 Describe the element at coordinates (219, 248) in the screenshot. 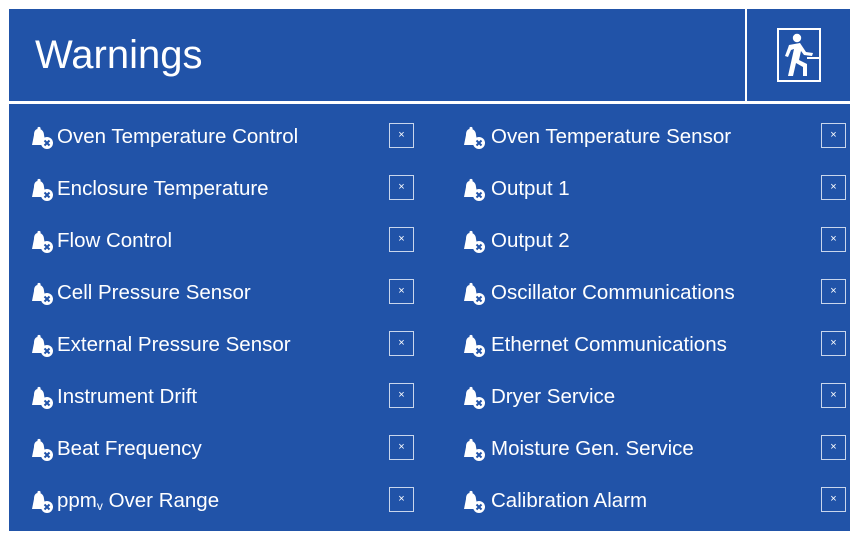

I see `warning-row: Flow Control ×` at that location.